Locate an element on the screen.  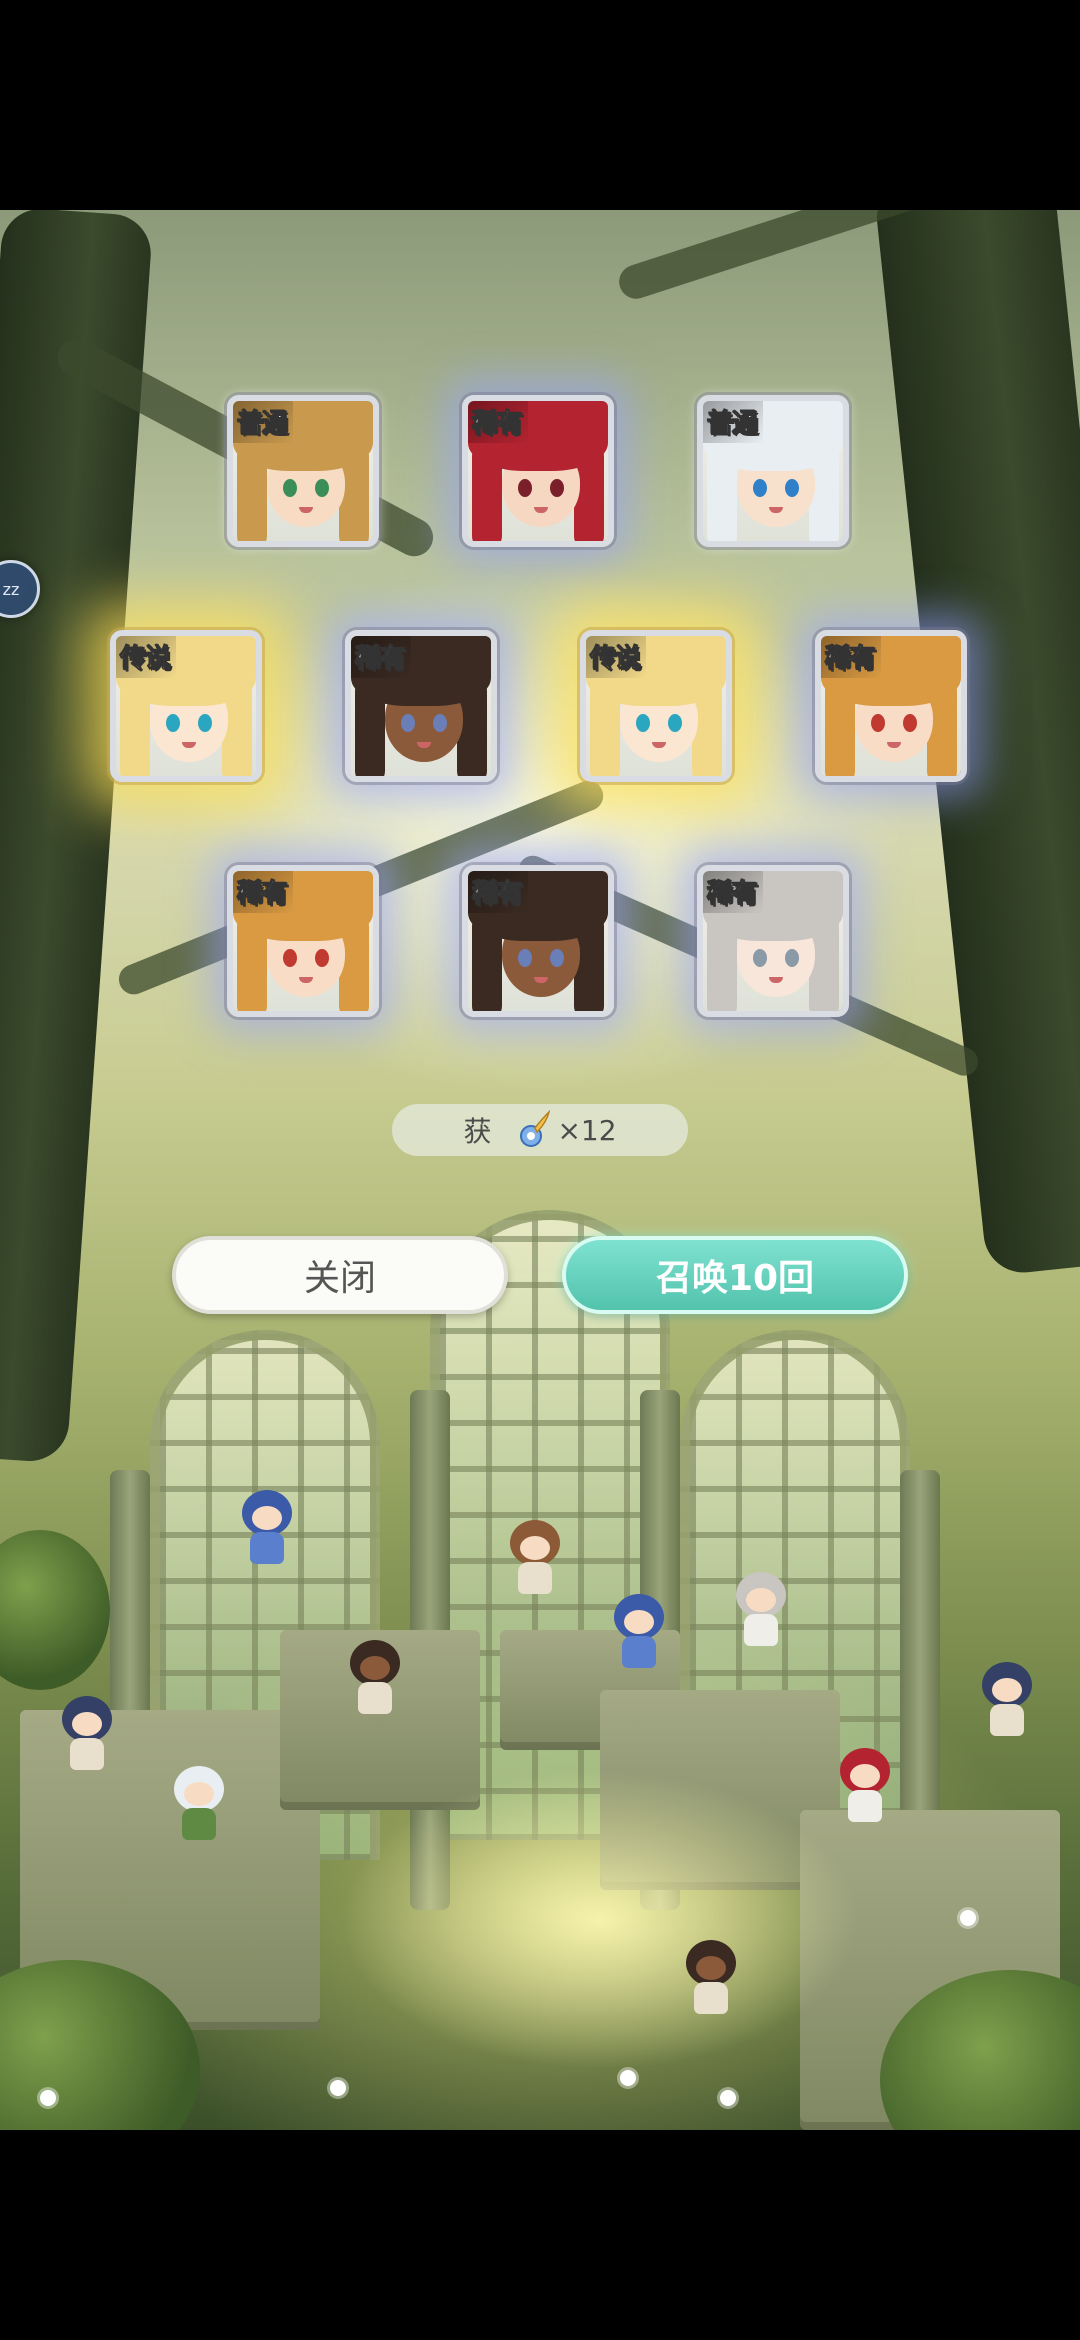
feather-icon is located at coordinates (534, 1129).